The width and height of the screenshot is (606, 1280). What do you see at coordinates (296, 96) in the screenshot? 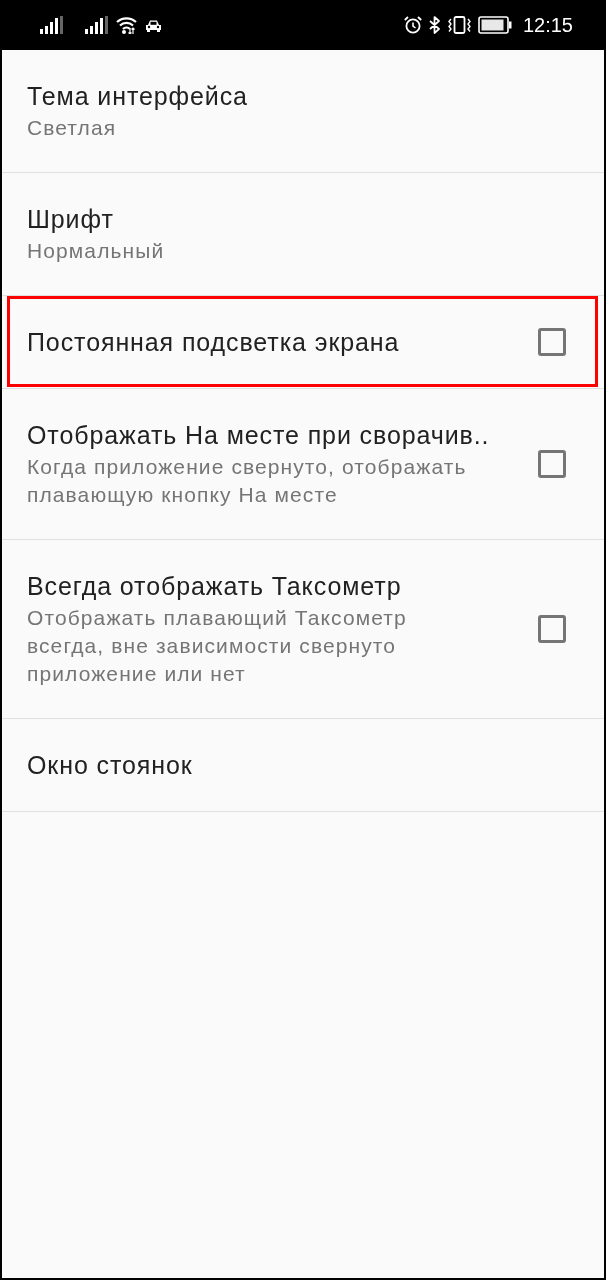
I see `setting-title: Тема интерфейса` at bounding box center [296, 96].